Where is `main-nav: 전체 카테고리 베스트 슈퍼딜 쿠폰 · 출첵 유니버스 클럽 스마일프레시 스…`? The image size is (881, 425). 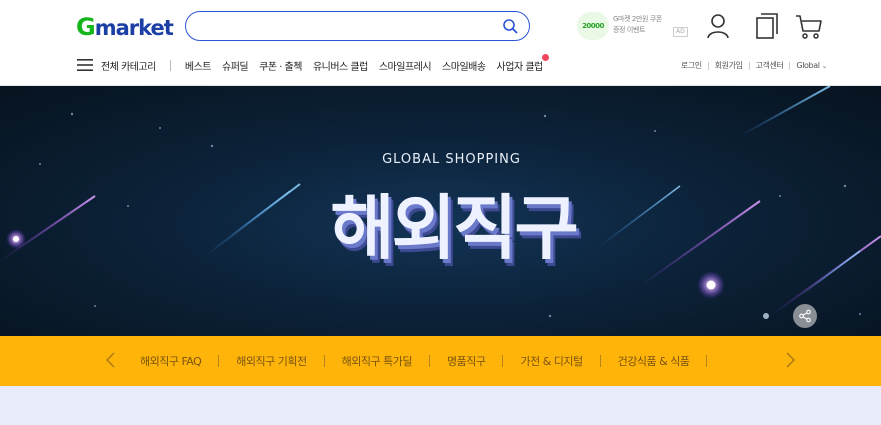 main-nav: 전체 카테고리 베스트 슈퍼딜 쿠폰 · 출첵 유니버스 클럽 스마일프레시 스… is located at coordinates (315, 63).